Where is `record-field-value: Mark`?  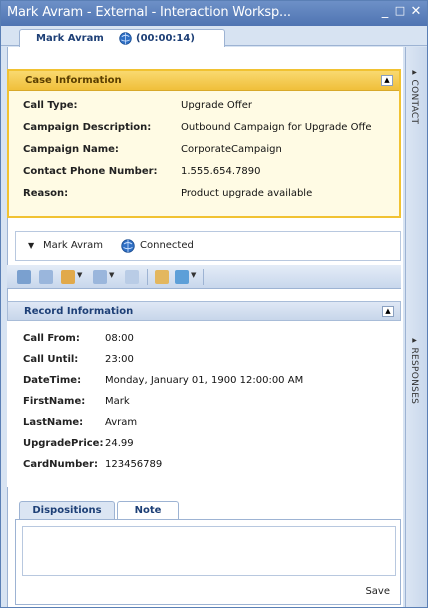
record-field-value: Mark is located at coordinates (117, 401).